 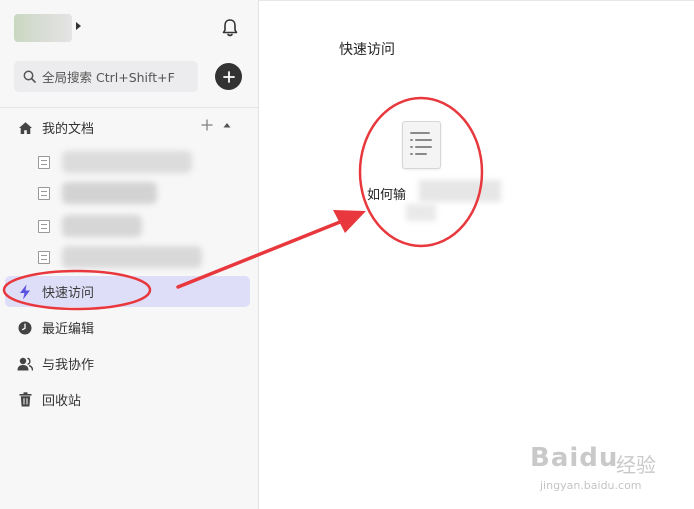 I want to click on page-title: 快速访问, so click(x=367, y=50).